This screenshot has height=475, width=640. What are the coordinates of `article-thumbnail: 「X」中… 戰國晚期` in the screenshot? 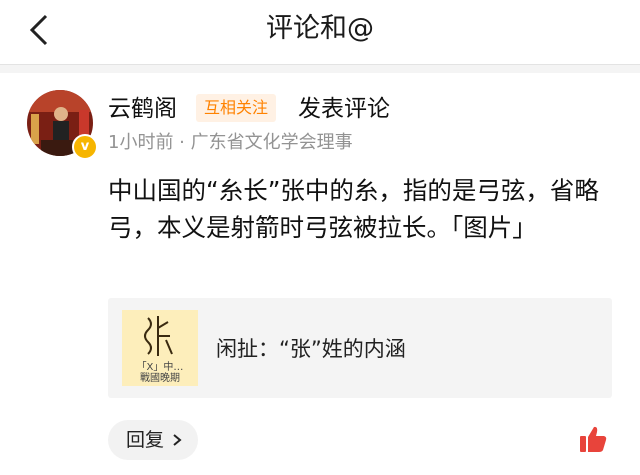 It's located at (160, 348).